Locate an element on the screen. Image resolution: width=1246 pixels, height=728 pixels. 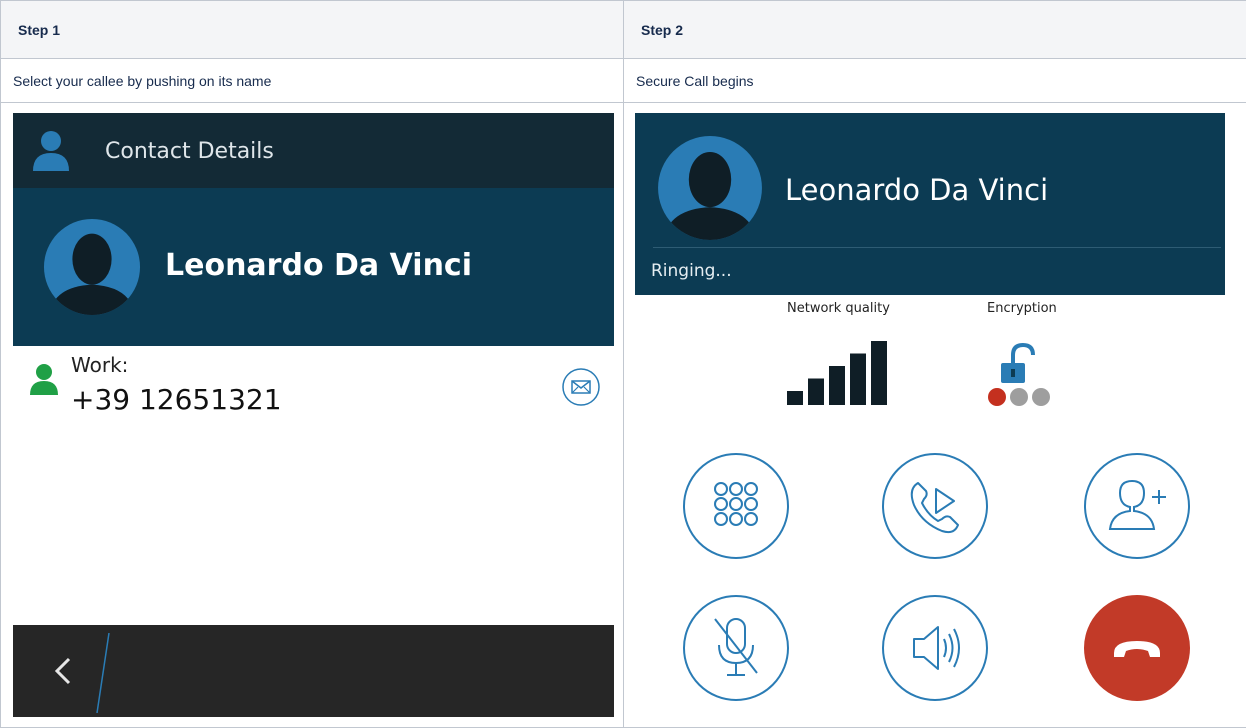
mute-button is located at coordinates (736, 648).